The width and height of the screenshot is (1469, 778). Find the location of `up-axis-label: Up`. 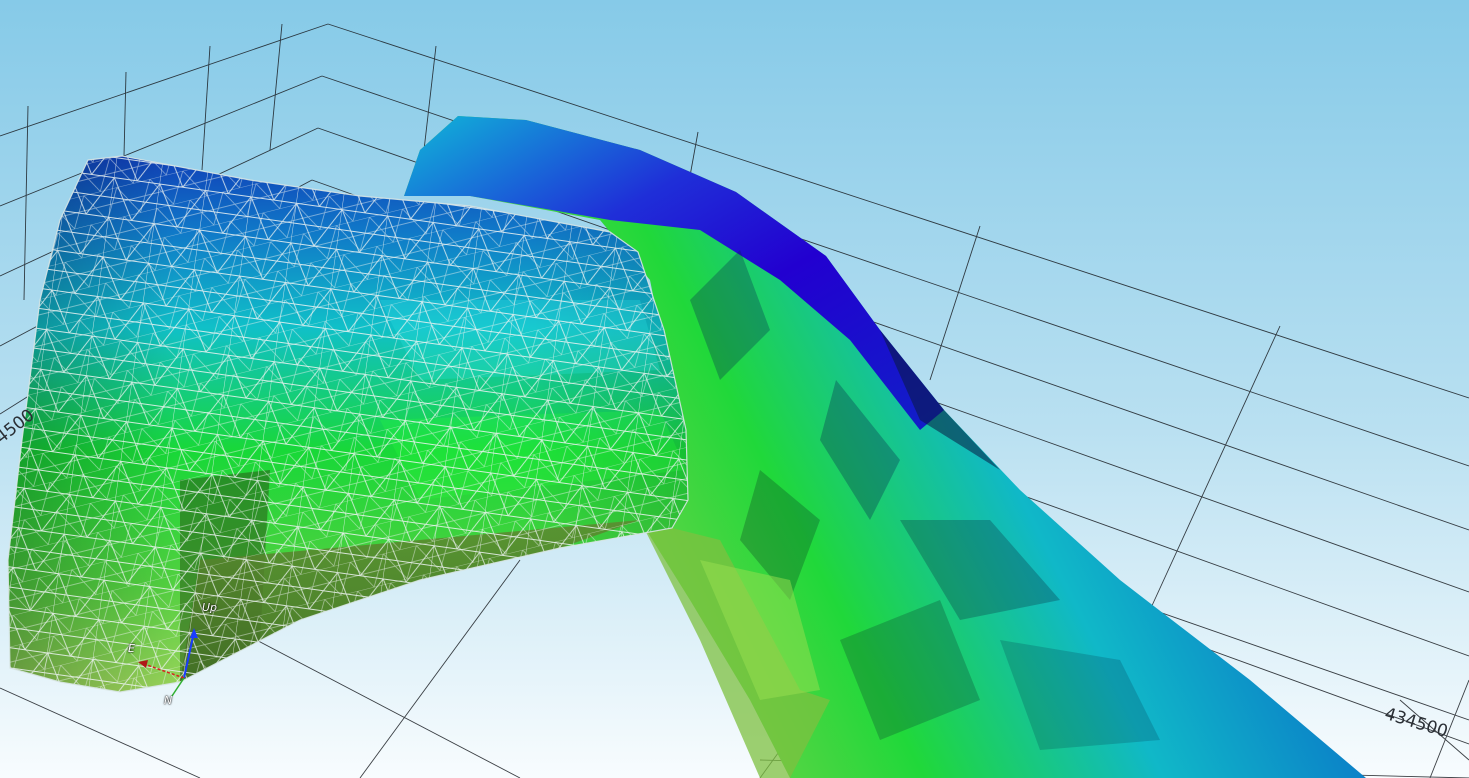

up-axis-label: Up is located at coordinates (210, 607).